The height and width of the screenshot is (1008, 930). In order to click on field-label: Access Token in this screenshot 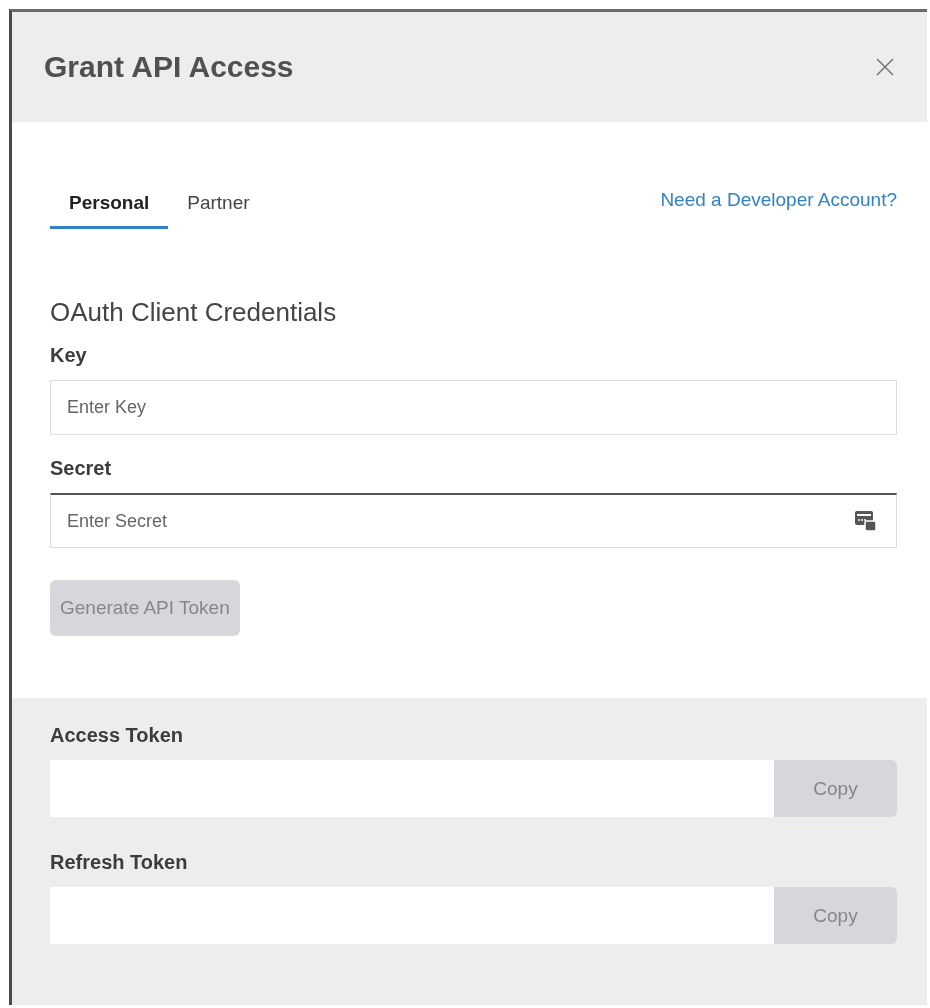, I will do `click(117, 735)`.